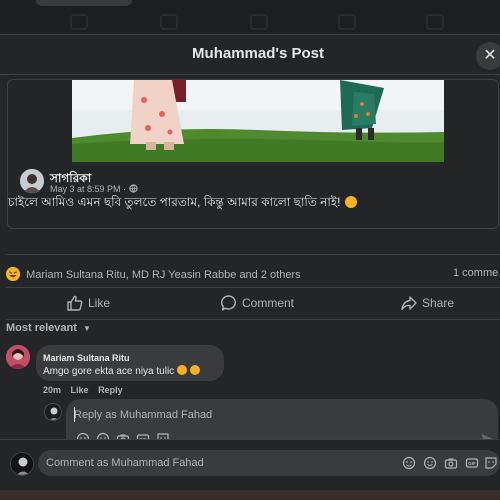 The width and height of the screenshot is (500, 500). I want to click on comment-sort-dropdown: Most relevant ▼, so click(48, 328).